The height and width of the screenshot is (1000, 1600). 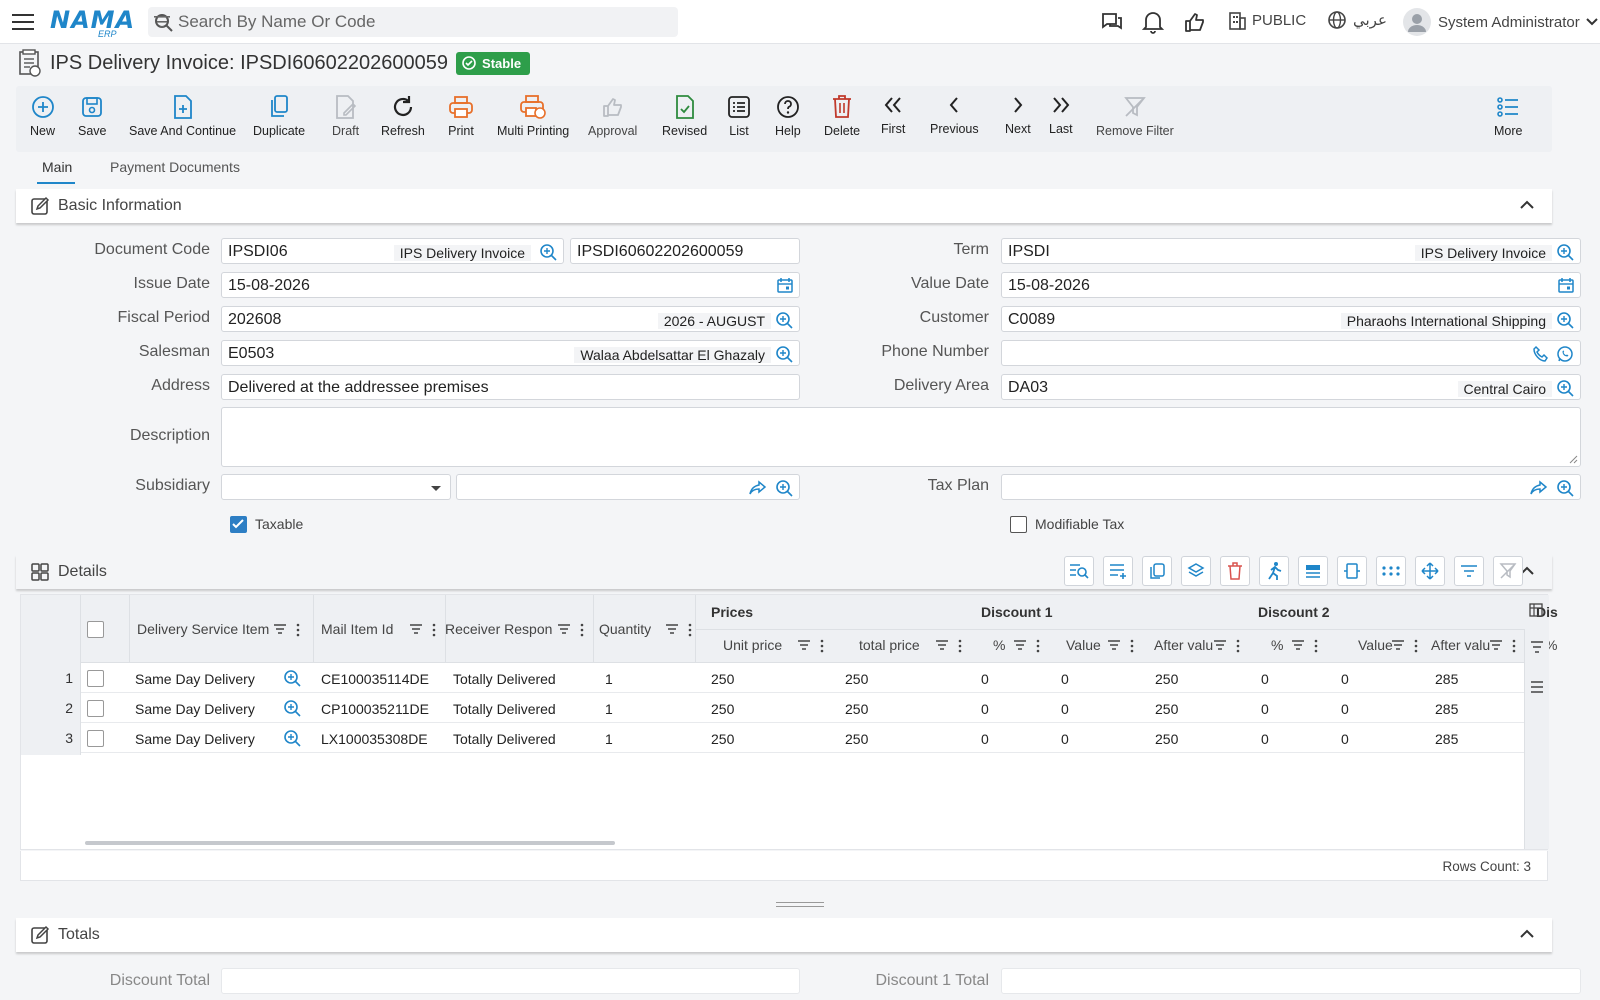 What do you see at coordinates (1313, 571) in the screenshot?
I see `insert-row-button` at bounding box center [1313, 571].